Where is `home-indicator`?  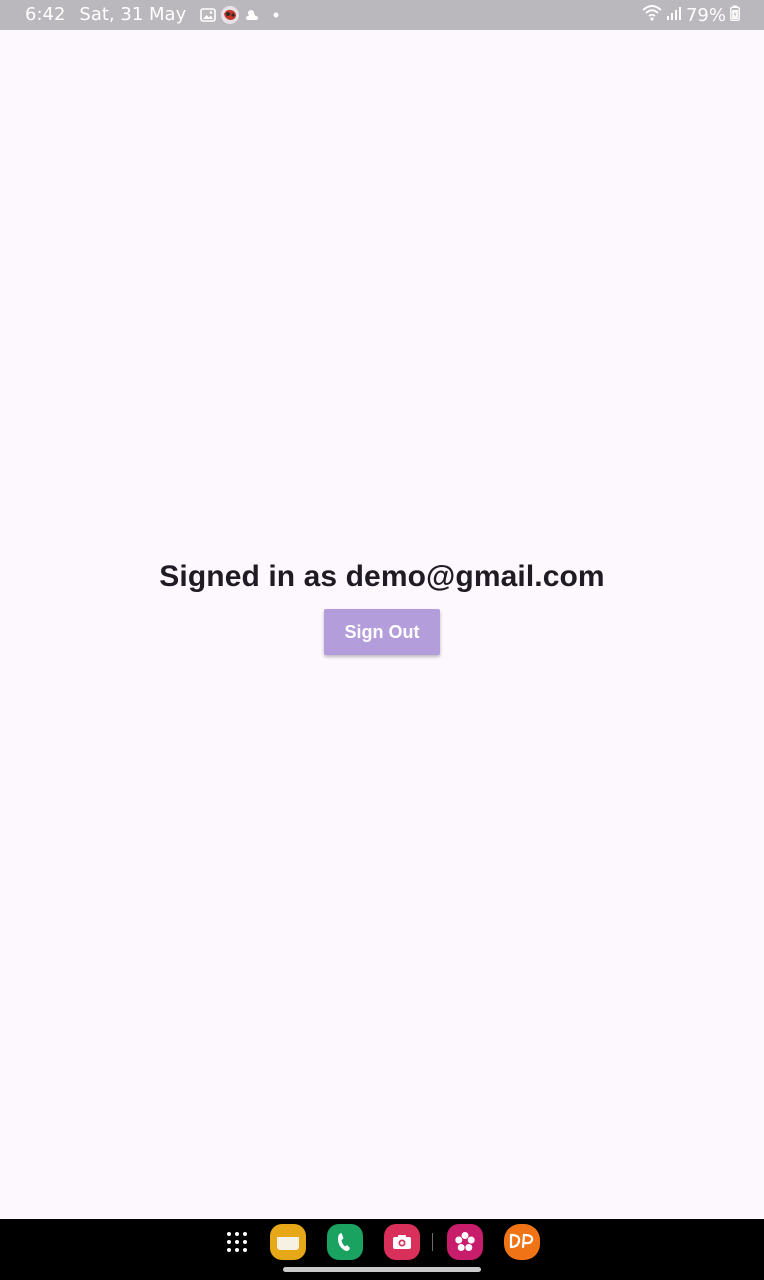 home-indicator is located at coordinates (382, 1269).